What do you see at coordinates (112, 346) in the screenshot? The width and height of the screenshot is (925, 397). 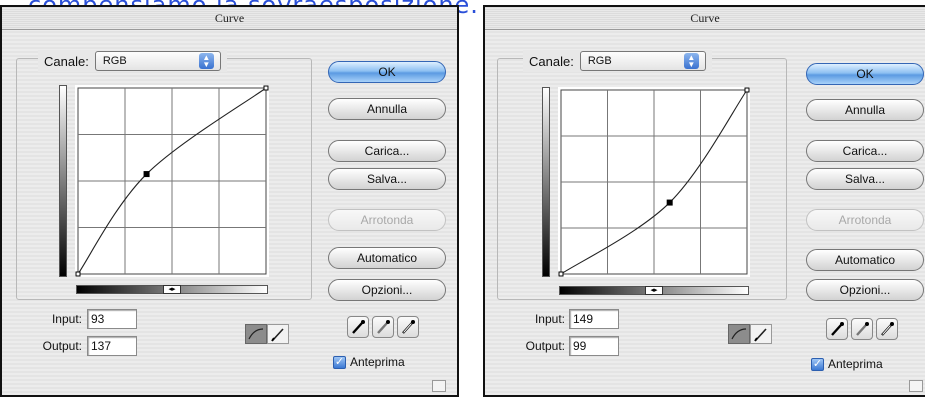 I see `output-field: 137` at bounding box center [112, 346].